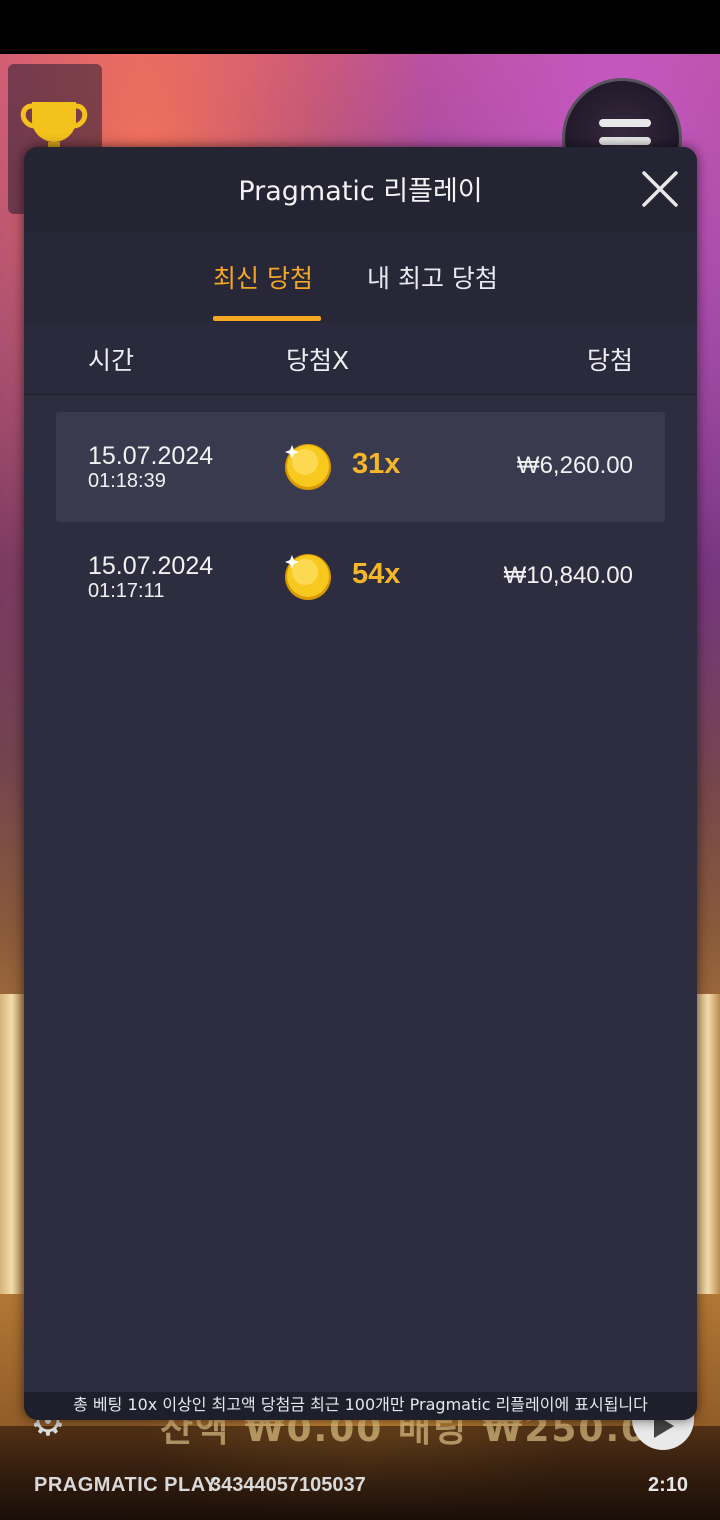 The image size is (720, 1520). What do you see at coordinates (432, 277) in the screenshot?
I see `tab-my-best-wins: 내 최고 당첨` at bounding box center [432, 277].